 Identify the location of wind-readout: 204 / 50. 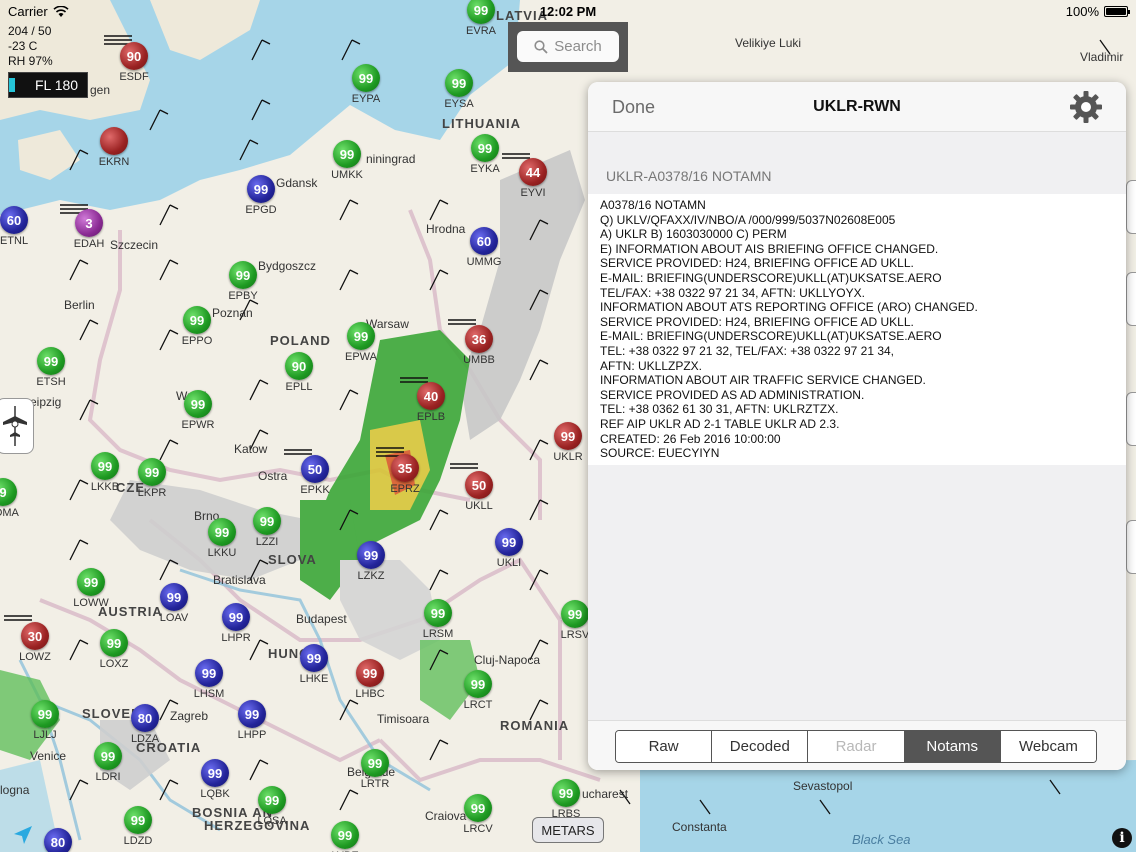
(30, 31).